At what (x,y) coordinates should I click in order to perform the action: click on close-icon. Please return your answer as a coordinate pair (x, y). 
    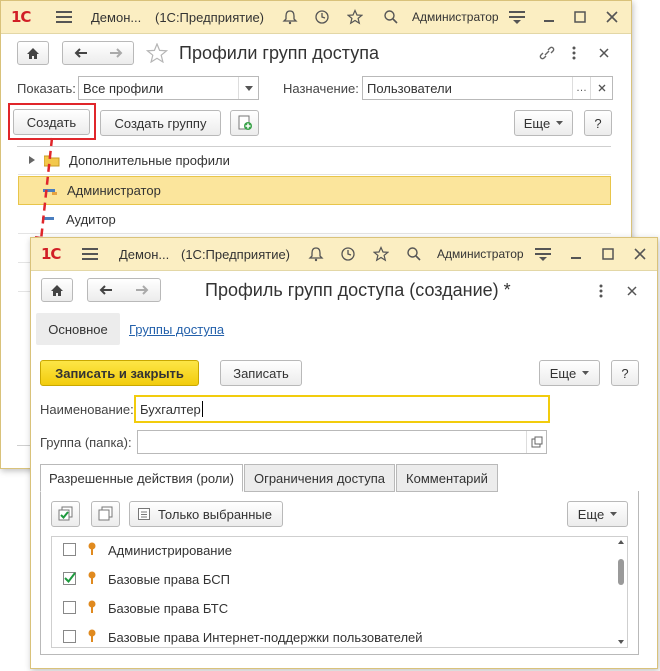
    Looking at the image, I should click on (640, 254).